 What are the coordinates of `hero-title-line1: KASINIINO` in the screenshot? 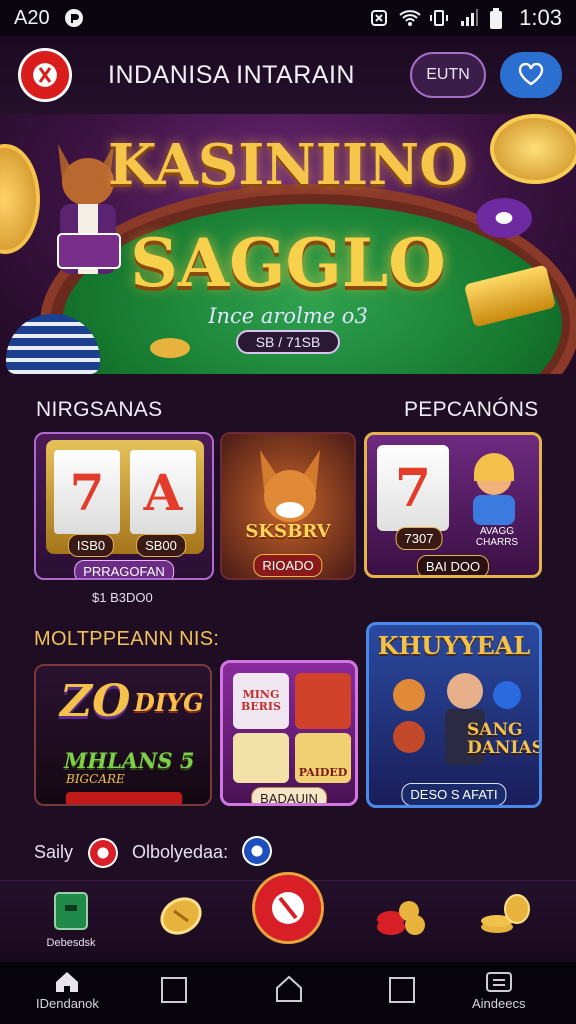 It's located at (288, 165).